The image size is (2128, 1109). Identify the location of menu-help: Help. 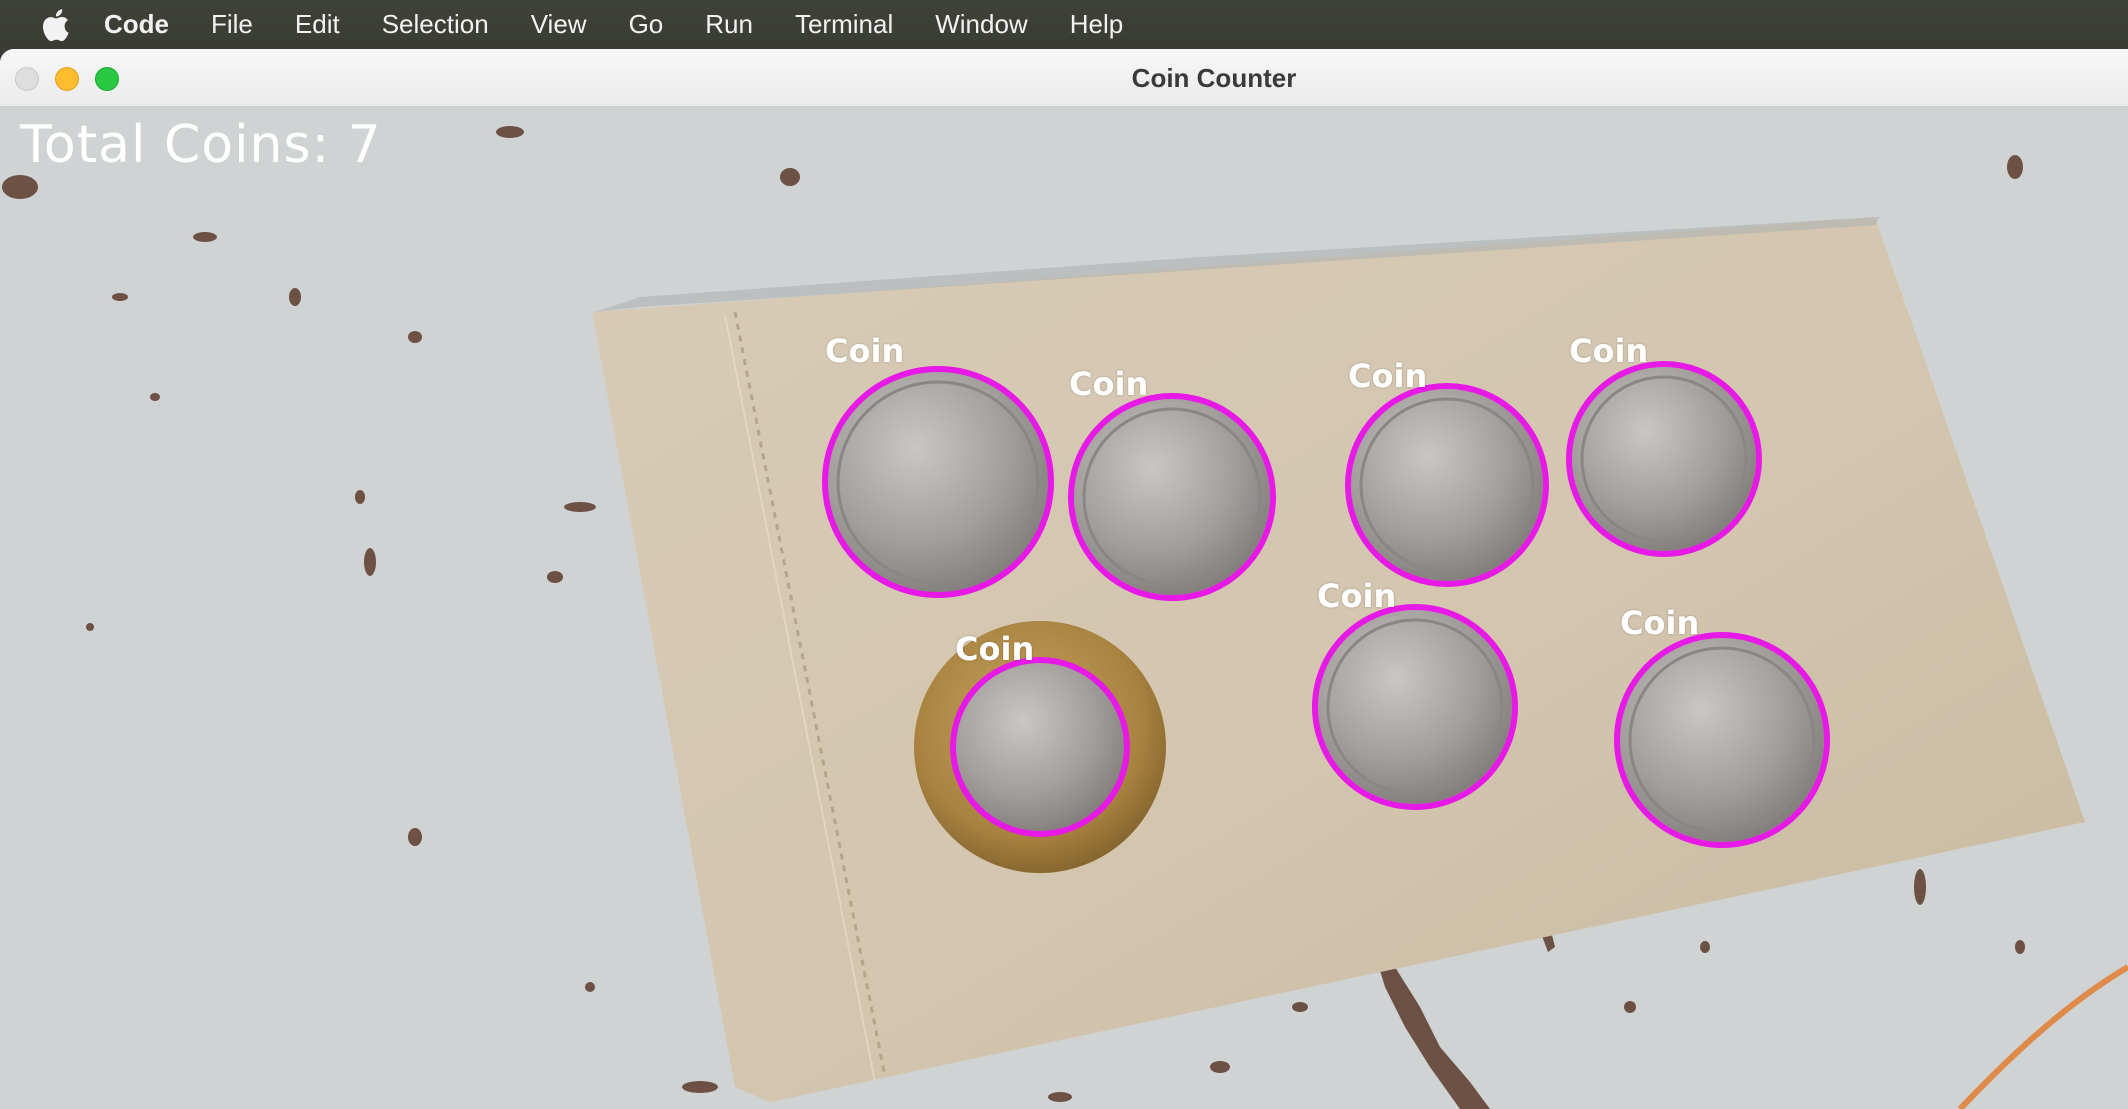
(1096, 24).